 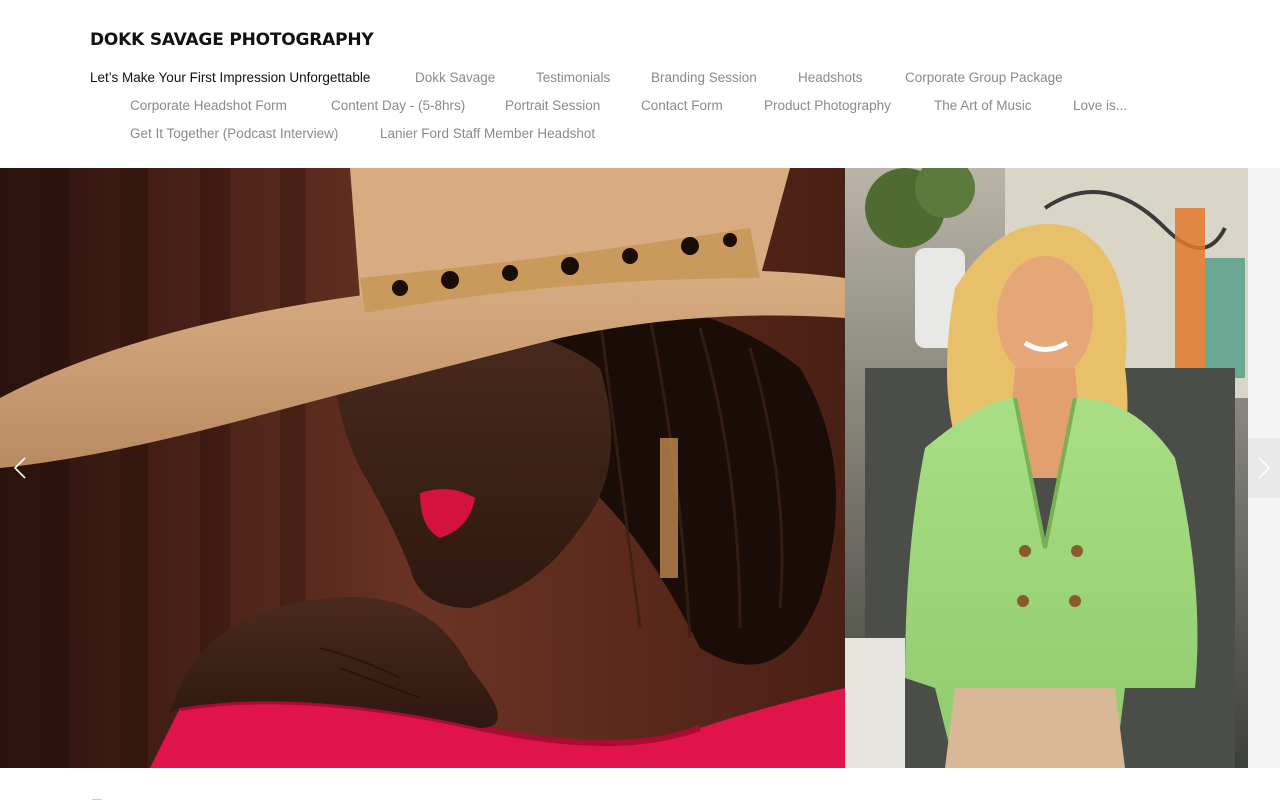 What do you see at coordinates (110, 795) in the screenshot?
I see `footer-partial` at bounding box center [110, 795].